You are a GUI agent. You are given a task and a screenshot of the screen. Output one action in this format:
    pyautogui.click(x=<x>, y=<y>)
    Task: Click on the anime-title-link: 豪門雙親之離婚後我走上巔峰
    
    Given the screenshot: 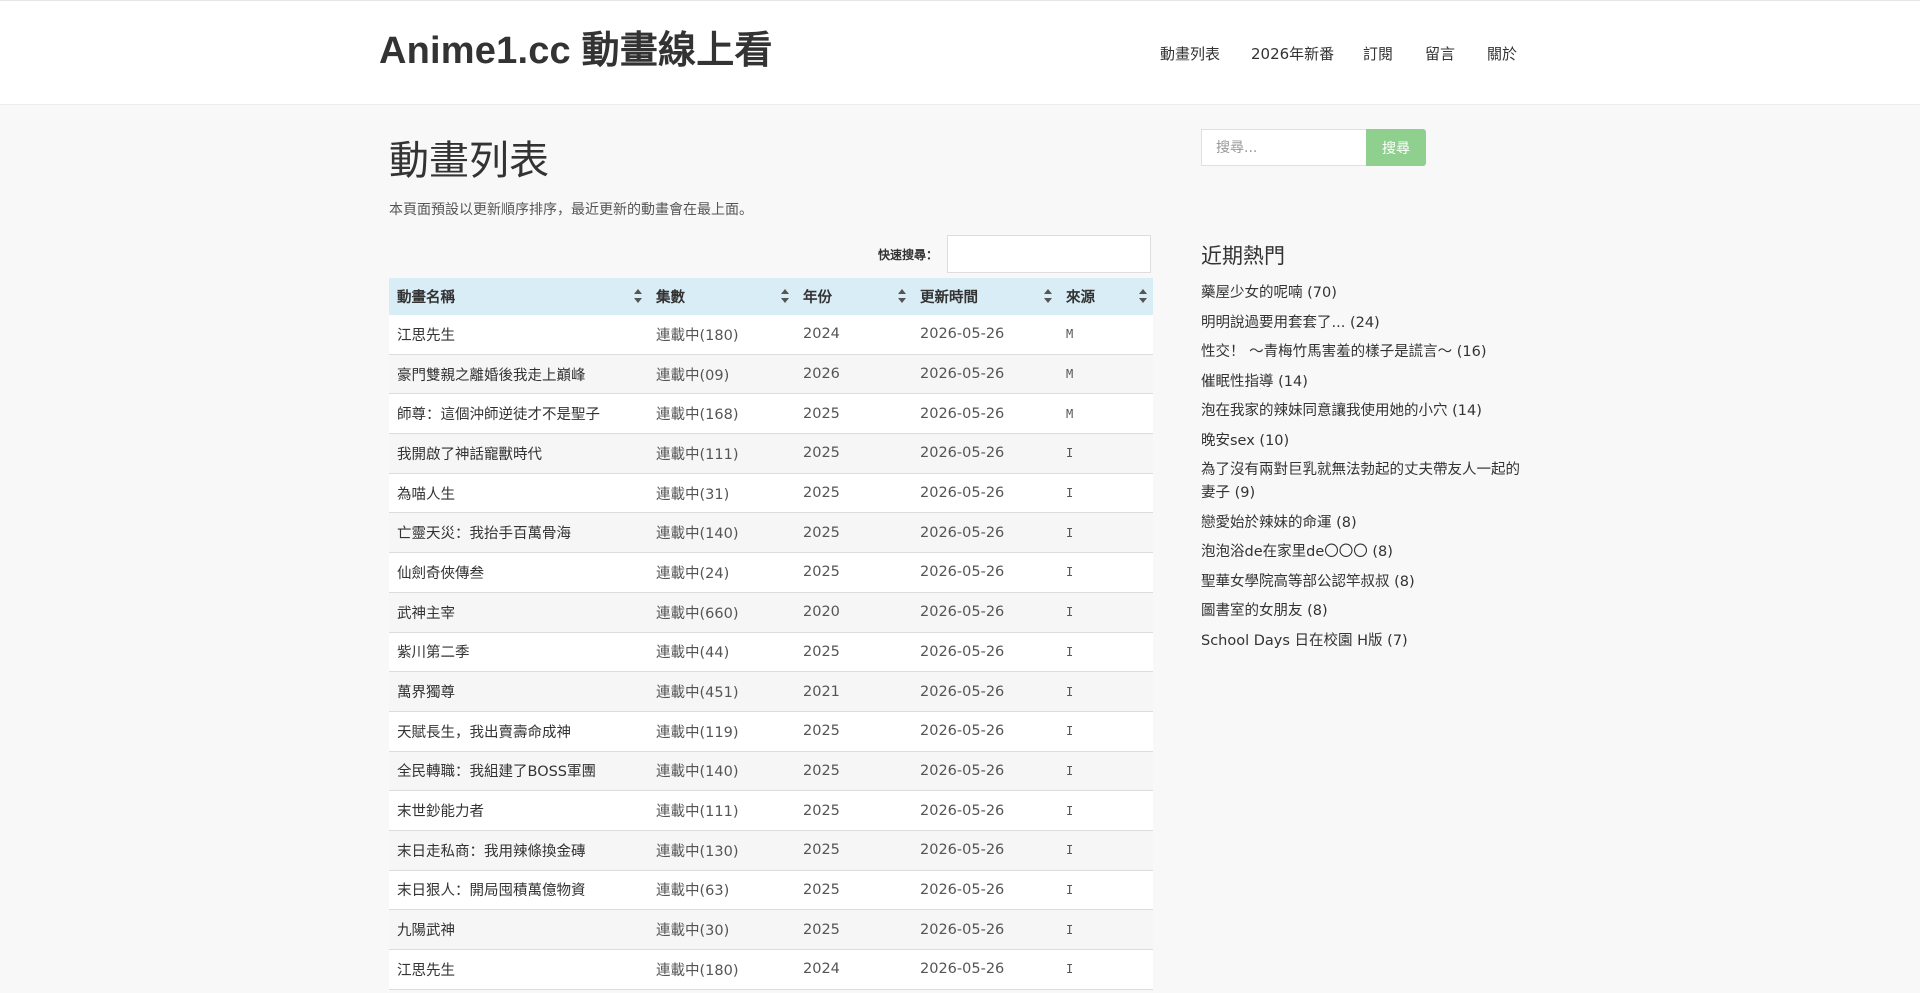 What is the action you would take?
    pyautogui.click(x=491, y=376)
    